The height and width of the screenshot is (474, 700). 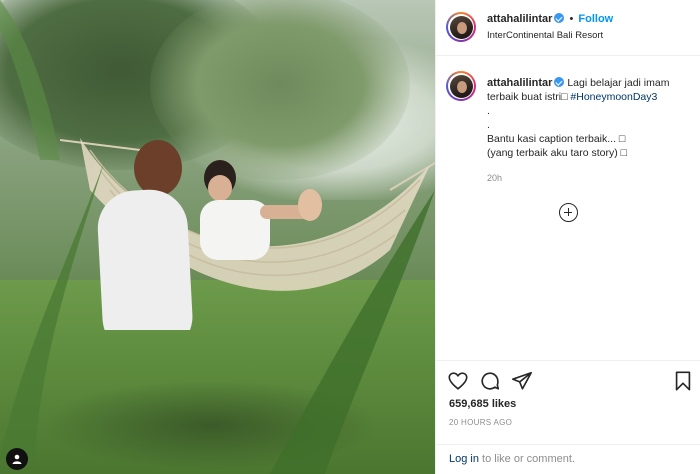 What do you see at coordinates (568, 212) in the screenshot?
I see `add-comment-icon` at bounding box center [568, 212].